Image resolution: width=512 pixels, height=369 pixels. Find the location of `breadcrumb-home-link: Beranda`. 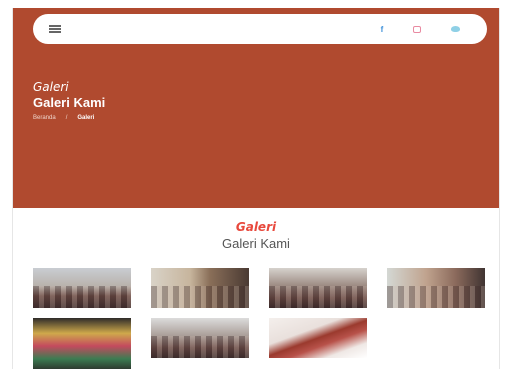

breadcrumb-home-link: Beranda is located at coordinates (44, 118).